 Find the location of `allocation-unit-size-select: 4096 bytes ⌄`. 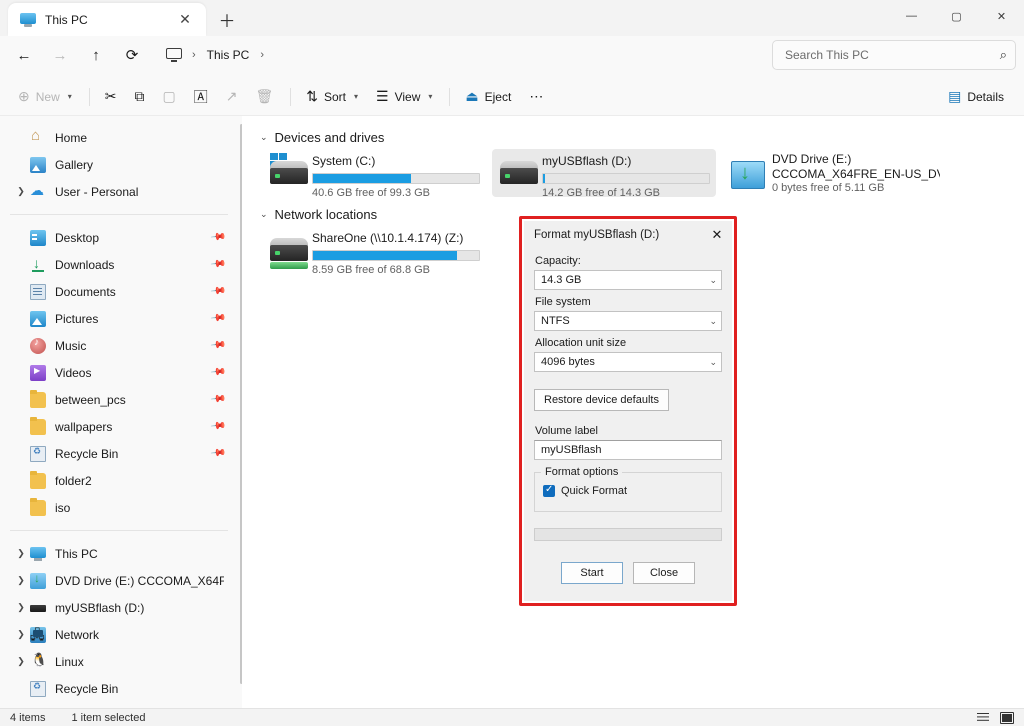

allocation-unit-size-select: 4096 bytes ⌄ is located at coordinates (628, 362).